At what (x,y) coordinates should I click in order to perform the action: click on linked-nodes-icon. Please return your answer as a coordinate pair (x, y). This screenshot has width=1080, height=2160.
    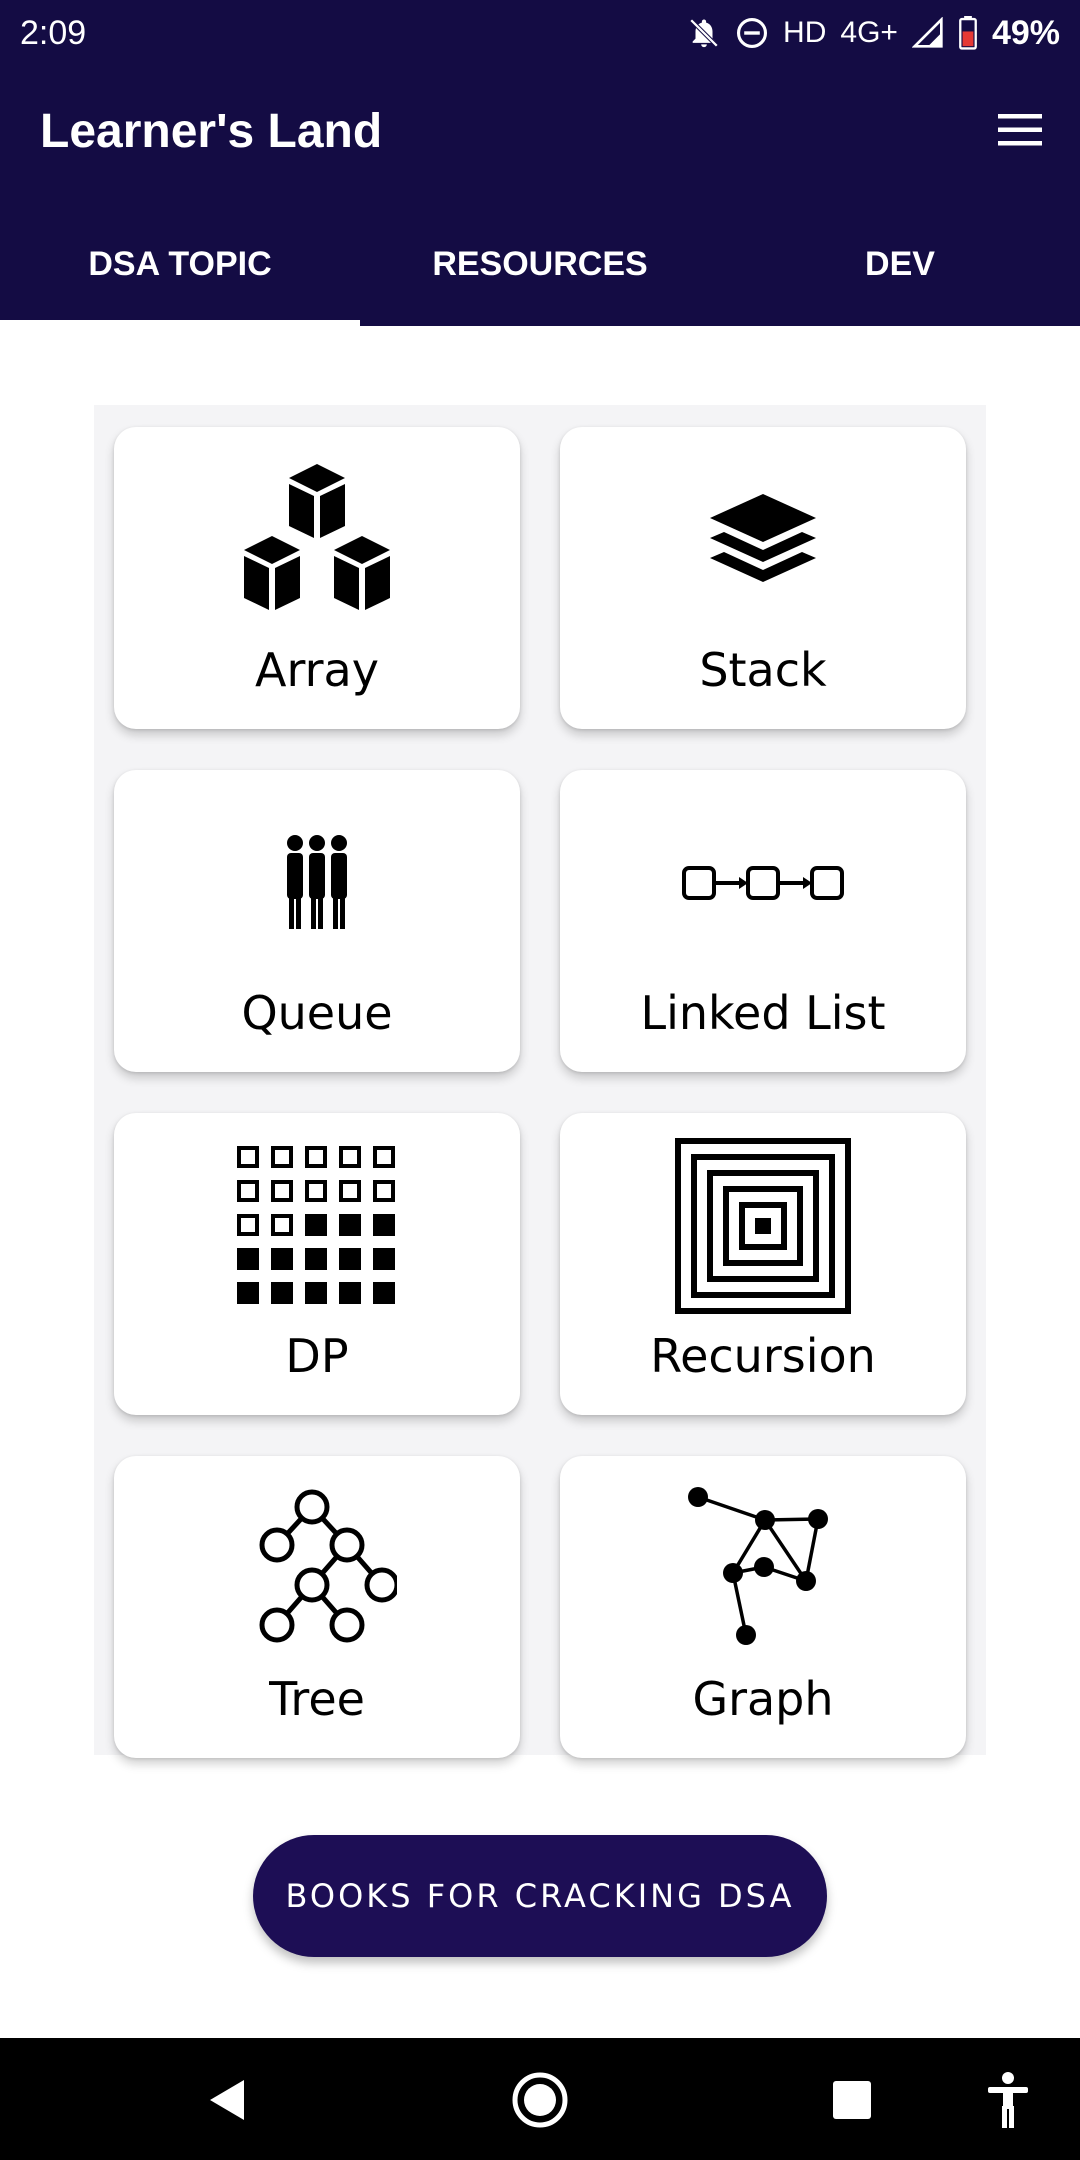
    Looking at the image, I should click on (763, 883).